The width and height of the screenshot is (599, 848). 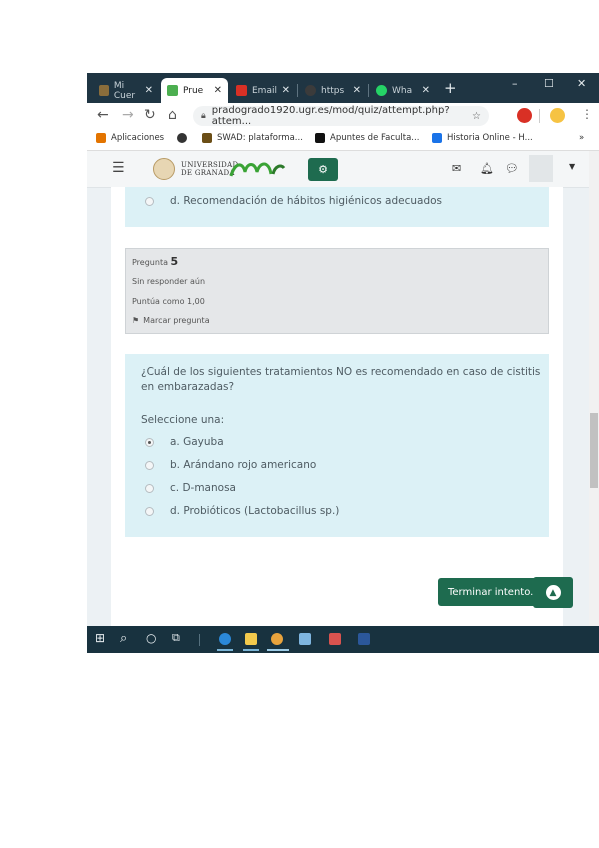 I want to click on user-avatar, so click(x=541, y=168).